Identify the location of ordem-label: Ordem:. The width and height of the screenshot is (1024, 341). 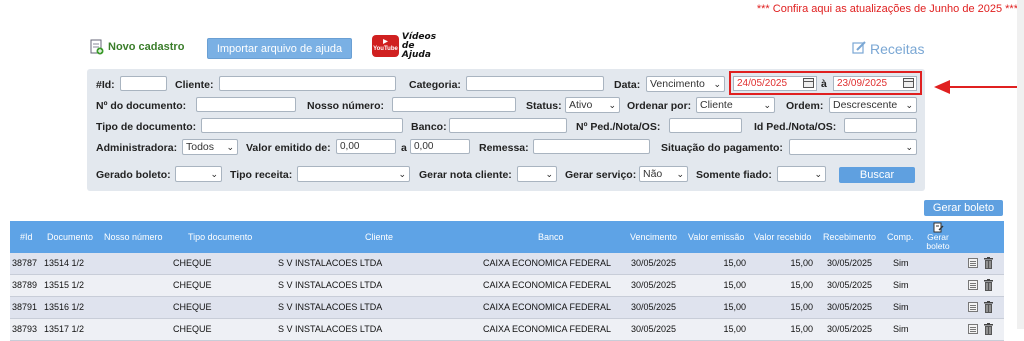
(805, 106).